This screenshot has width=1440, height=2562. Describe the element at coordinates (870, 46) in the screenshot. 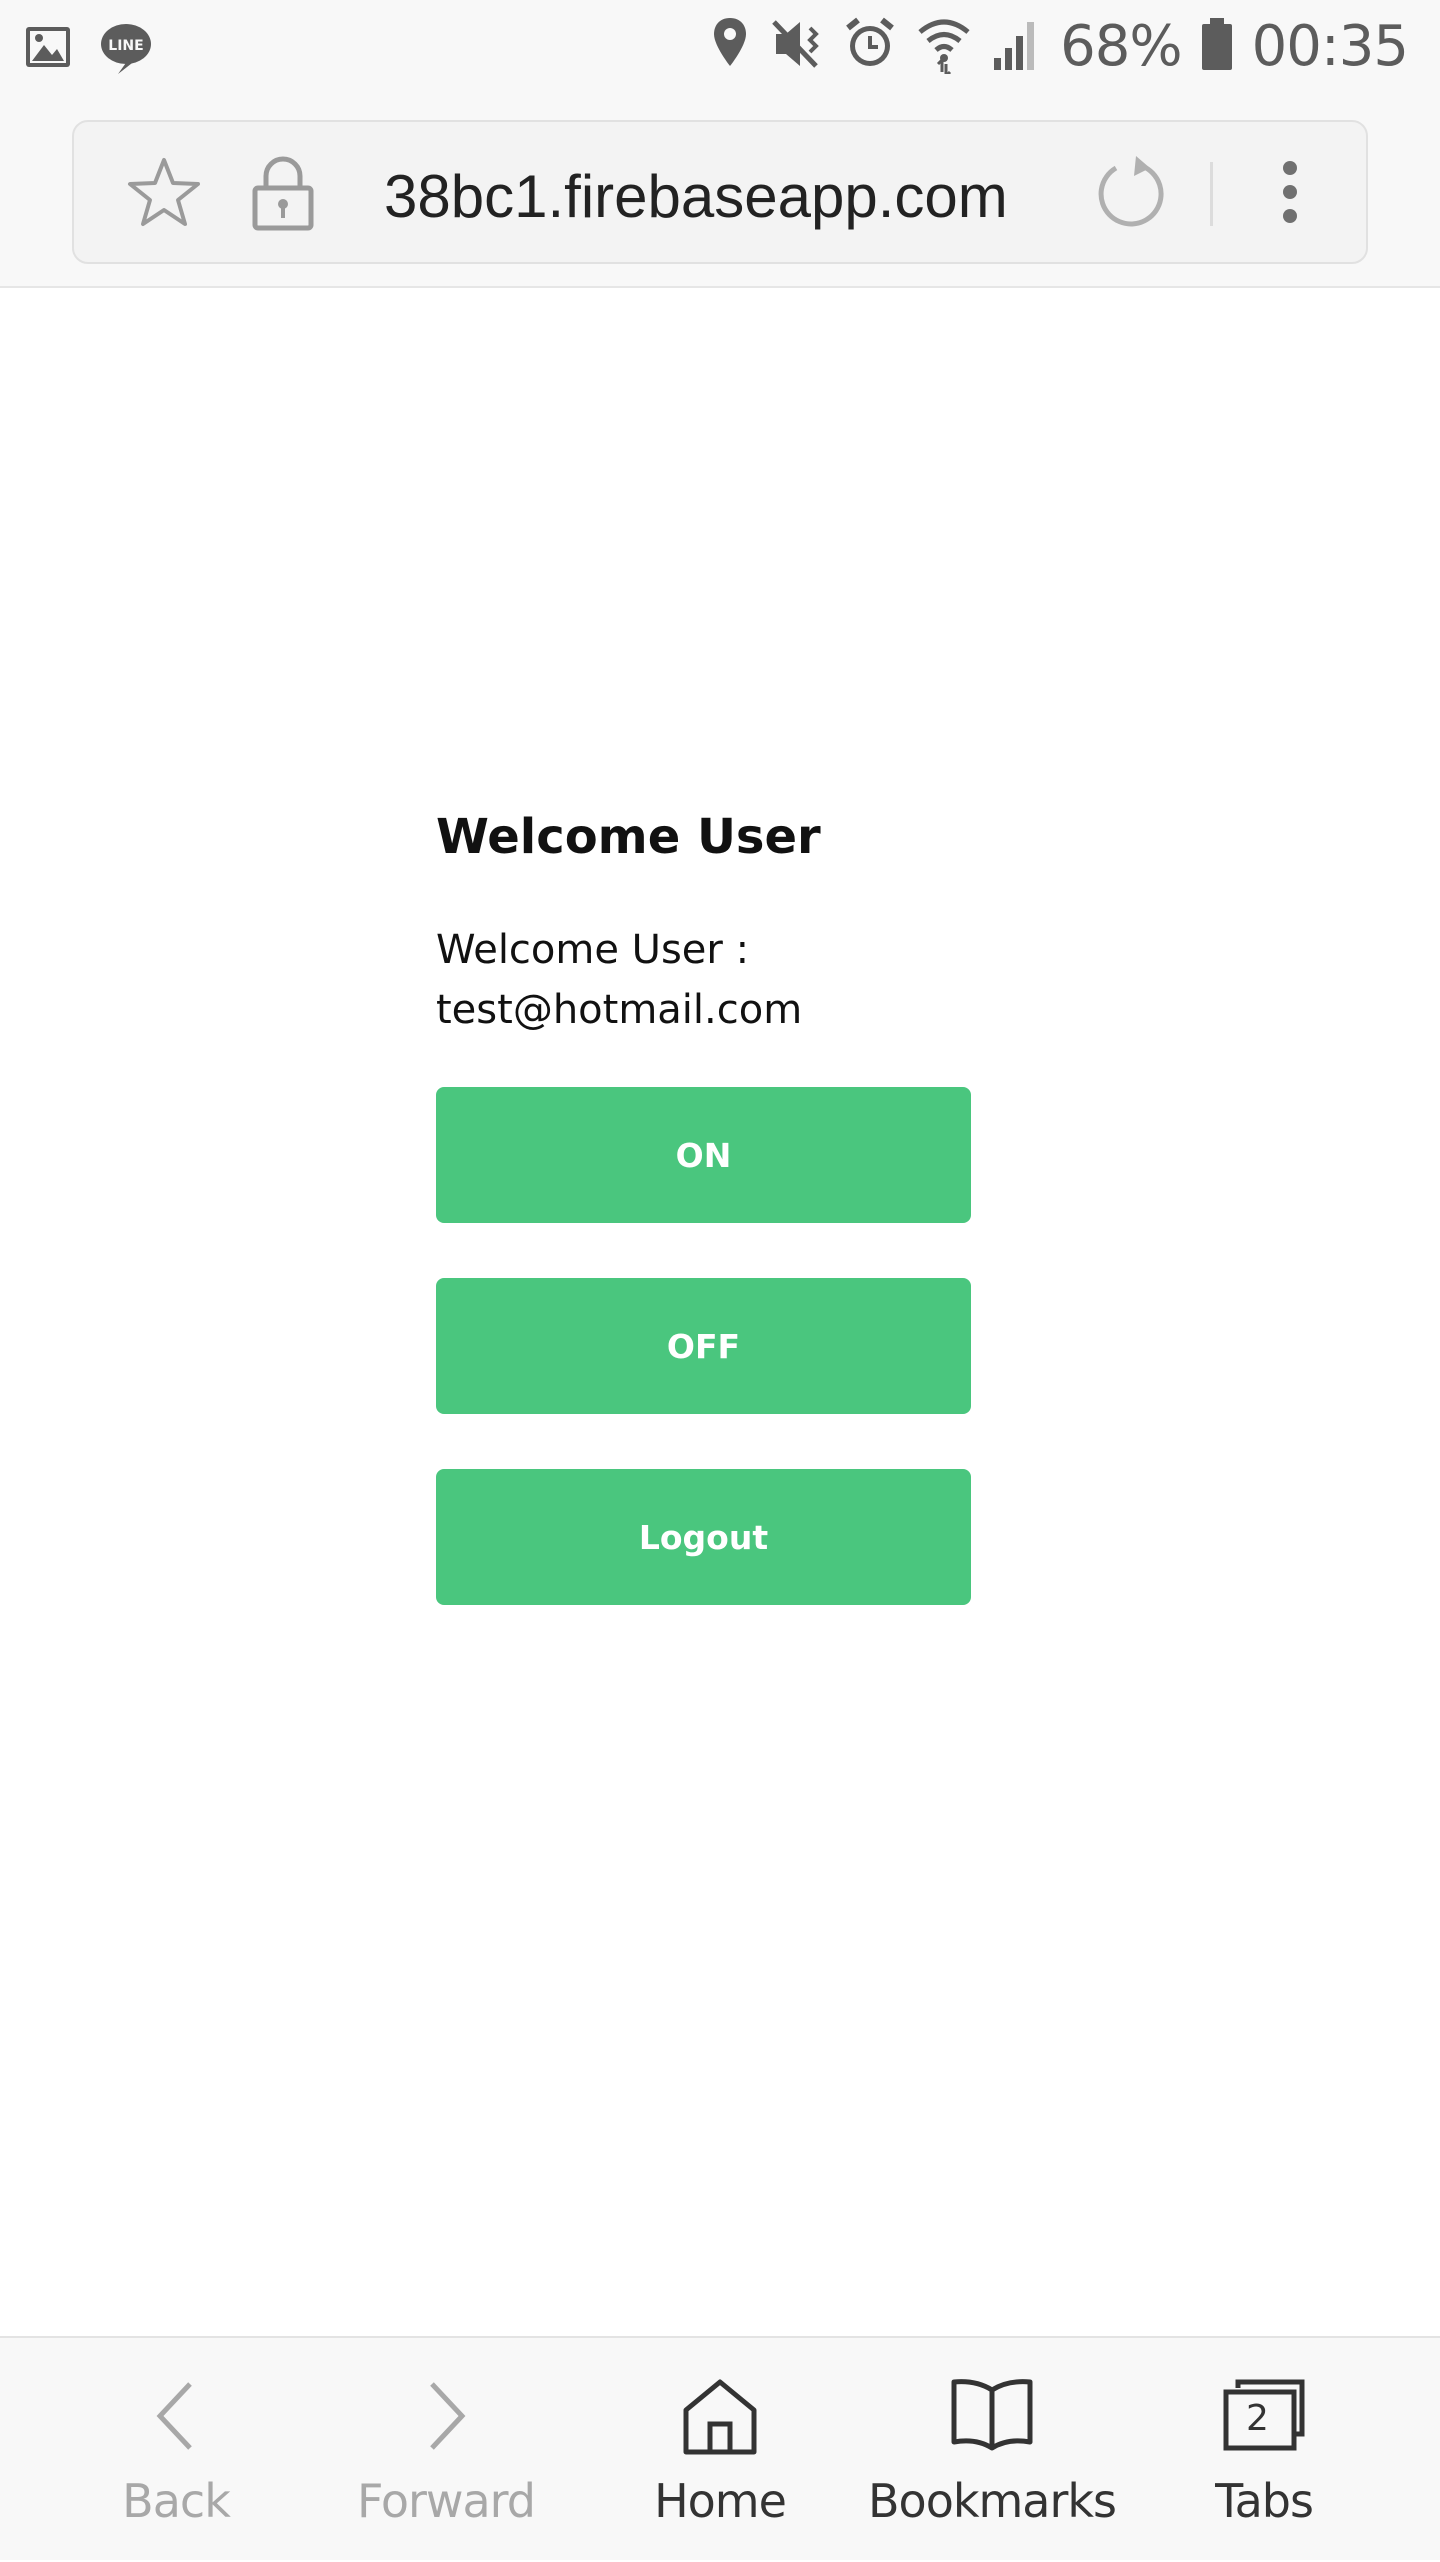

I see `alarm-icon` at that location.